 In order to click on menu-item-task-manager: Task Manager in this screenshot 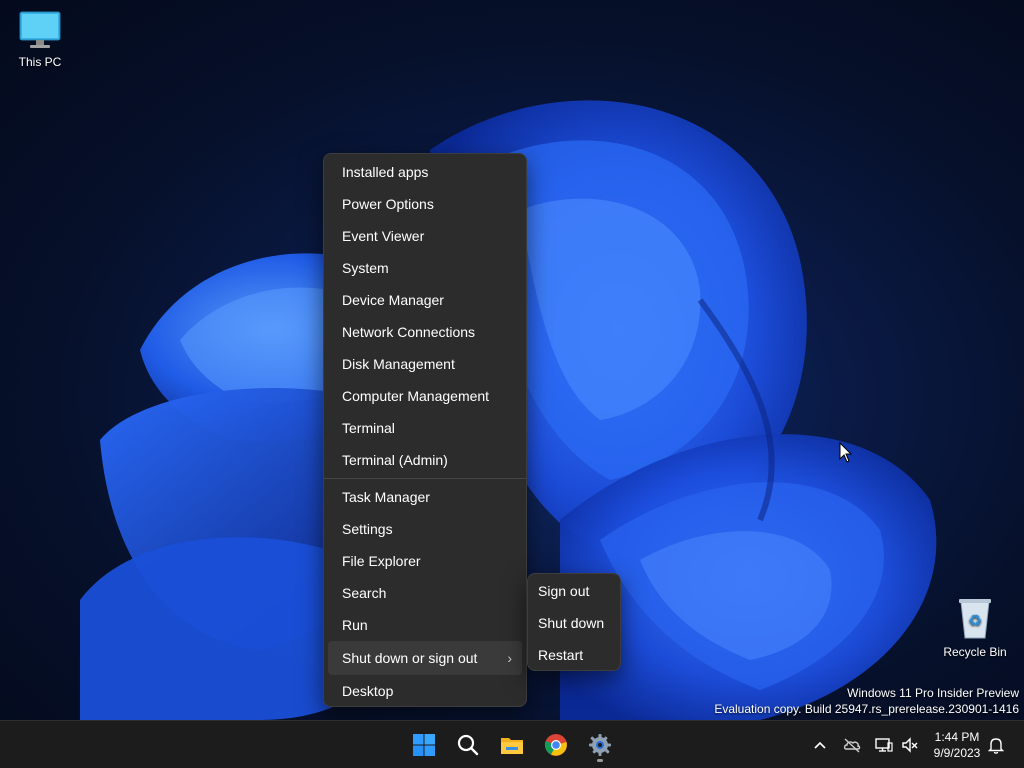, I will do `click(425, 497)`.